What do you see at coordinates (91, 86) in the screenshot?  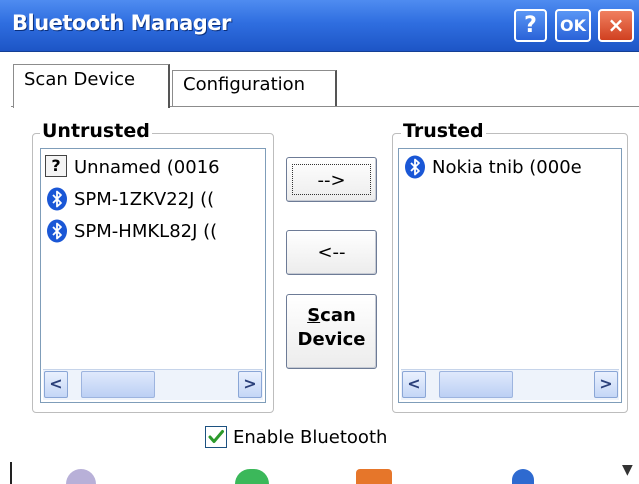 I see `tab-scan-device: Scan Device` at bounding box center [91, 86].